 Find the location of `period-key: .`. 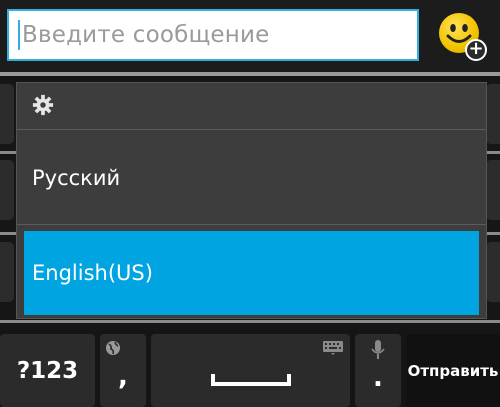

period-key: . is located at coordinates (378, 370).